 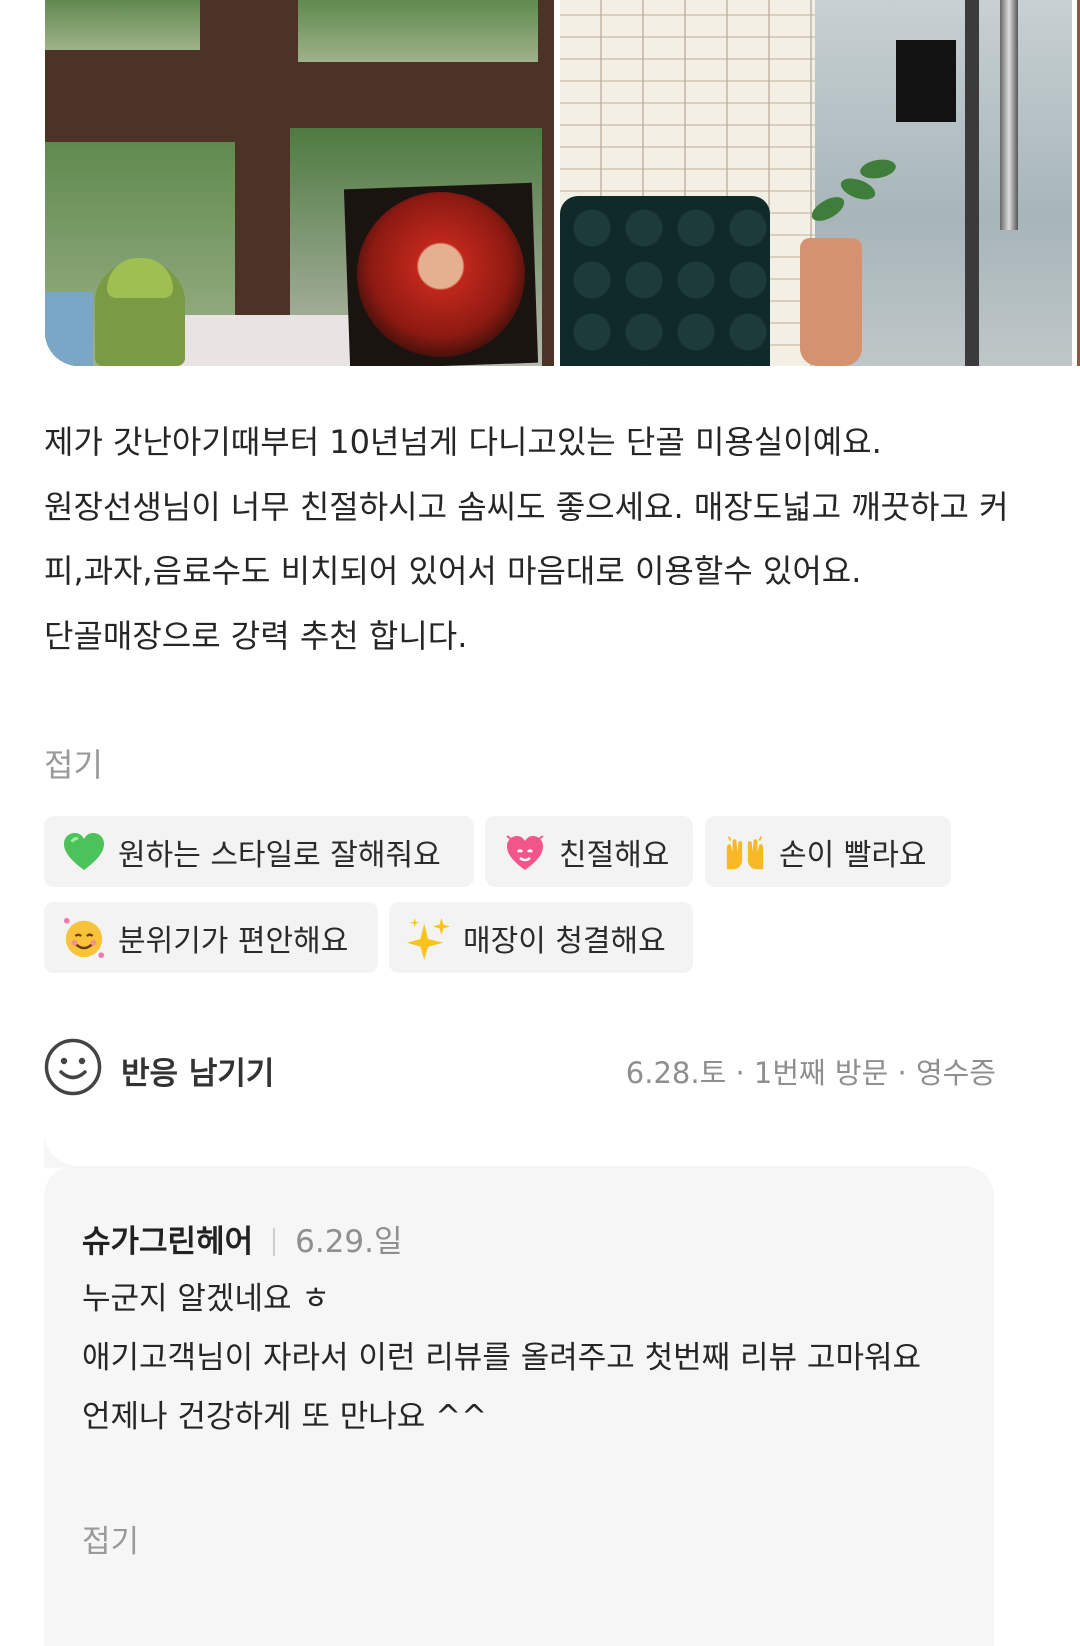 I want to click on keyword-chip: 손이 빨라요, so click(x=828, y=851).